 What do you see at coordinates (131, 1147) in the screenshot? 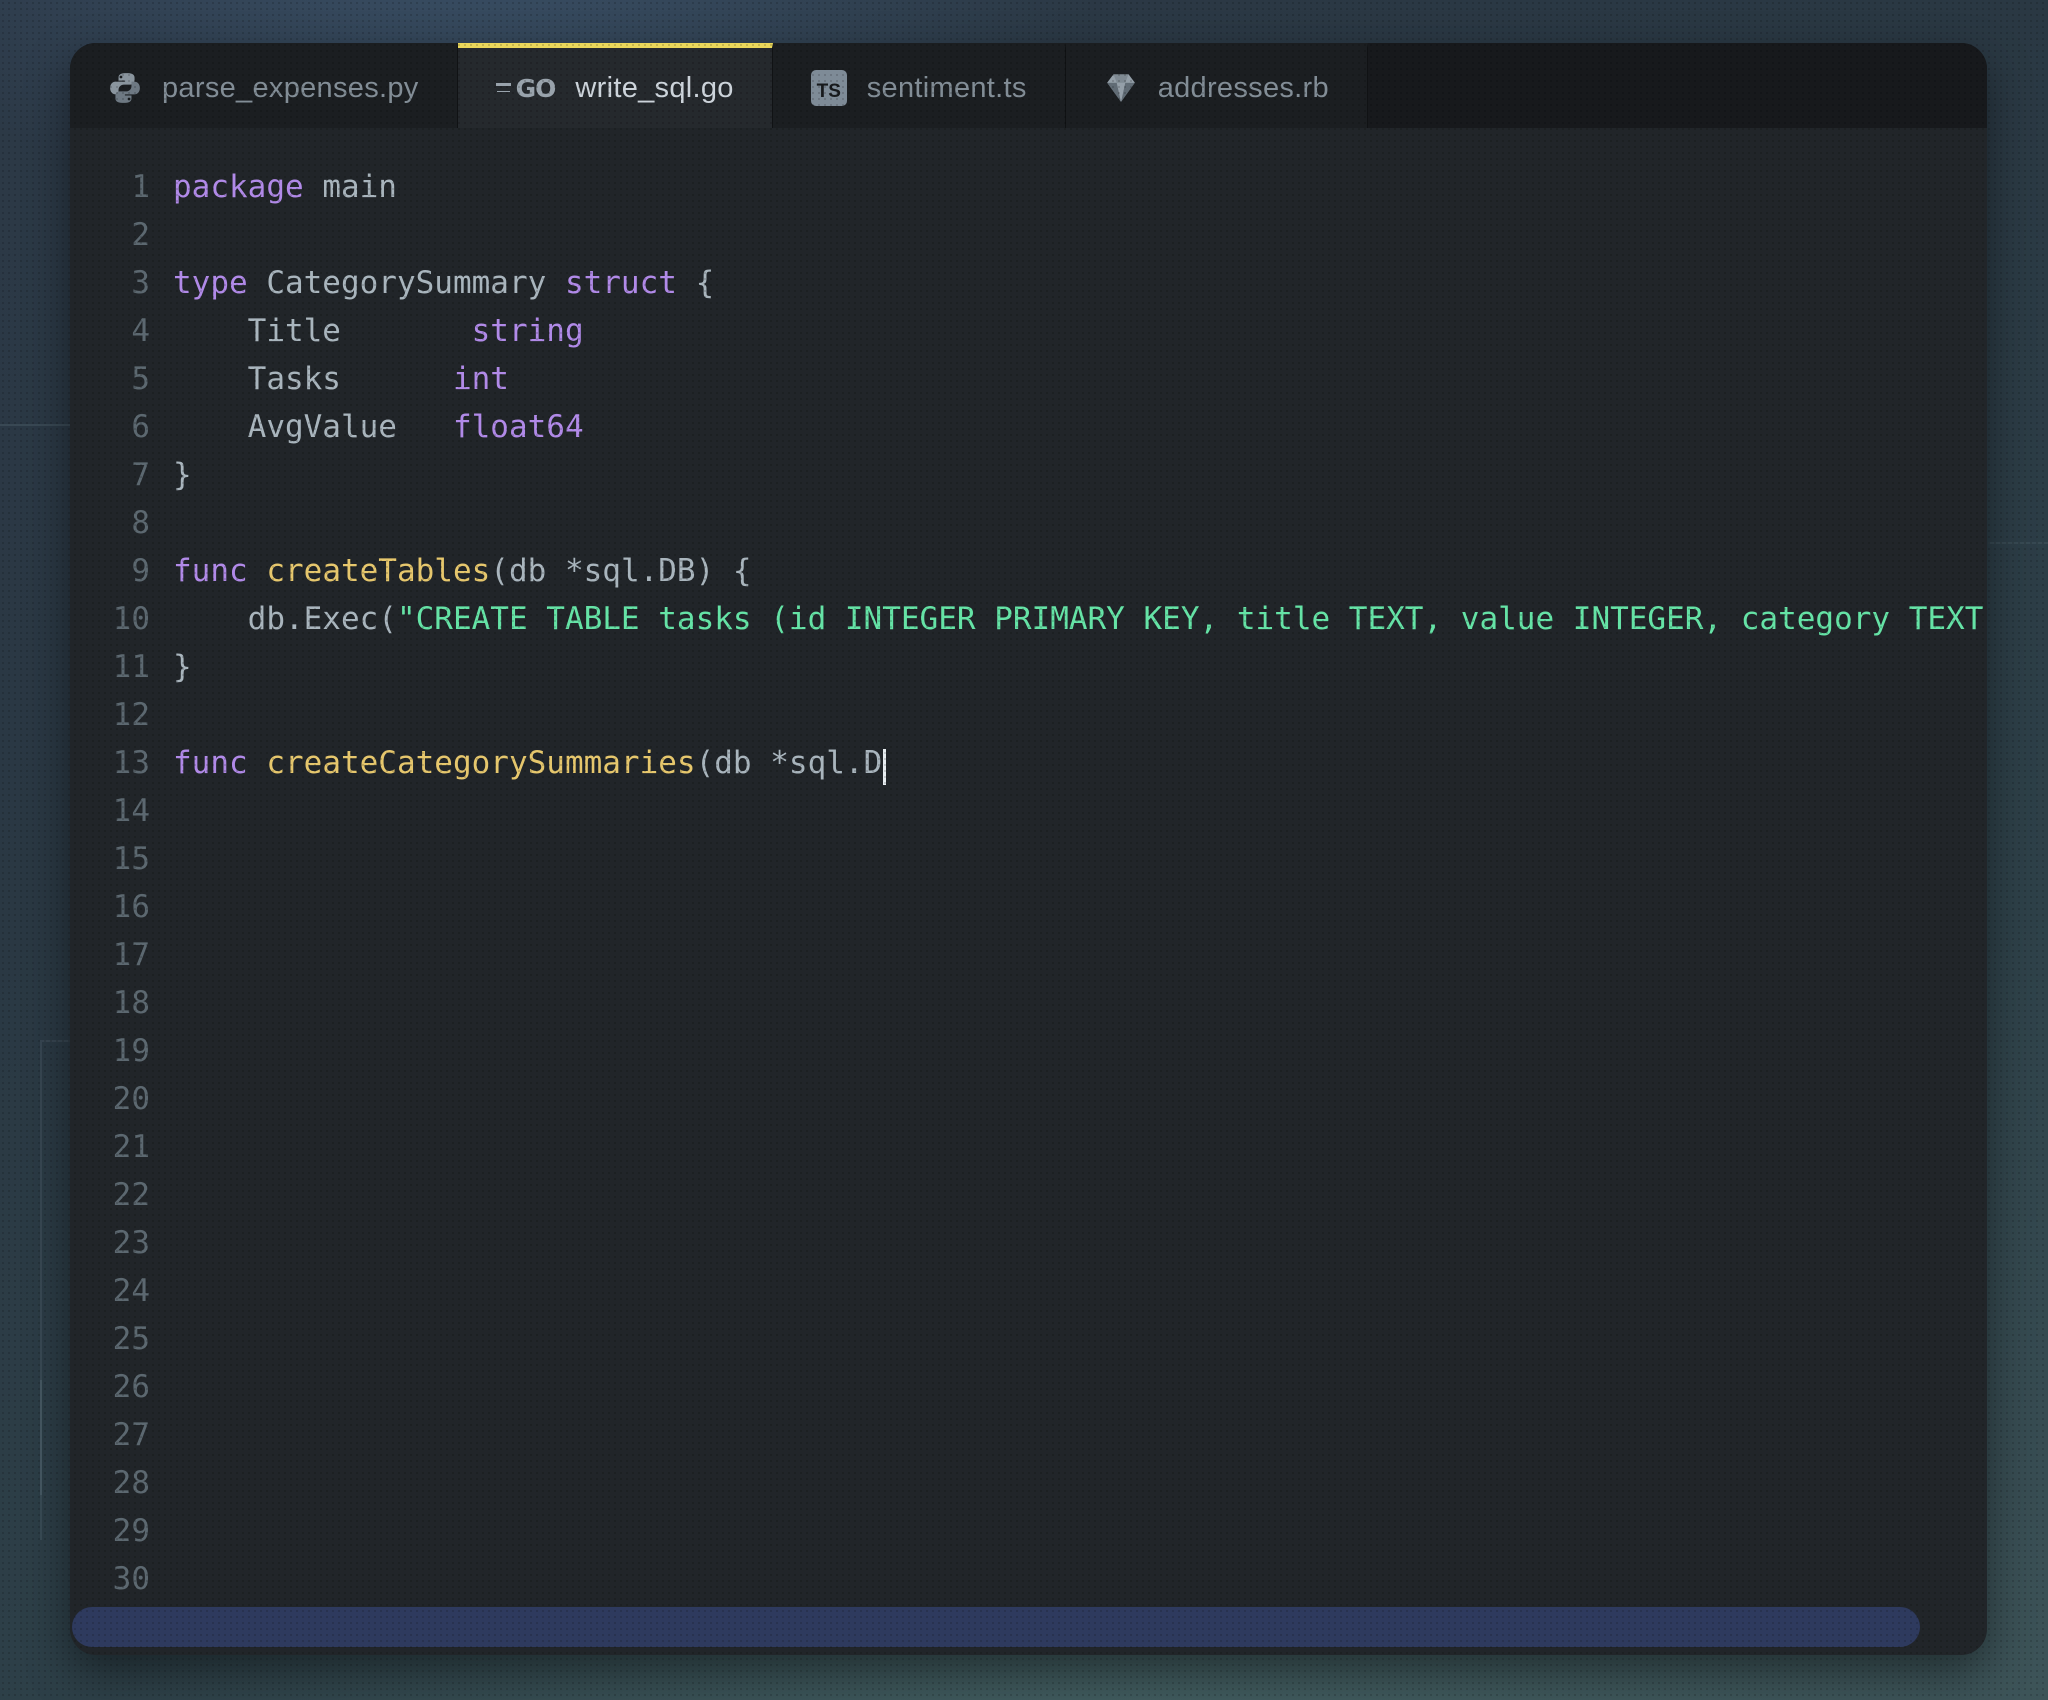
I see `line-number: 21` at bounding box center [131, 1147].